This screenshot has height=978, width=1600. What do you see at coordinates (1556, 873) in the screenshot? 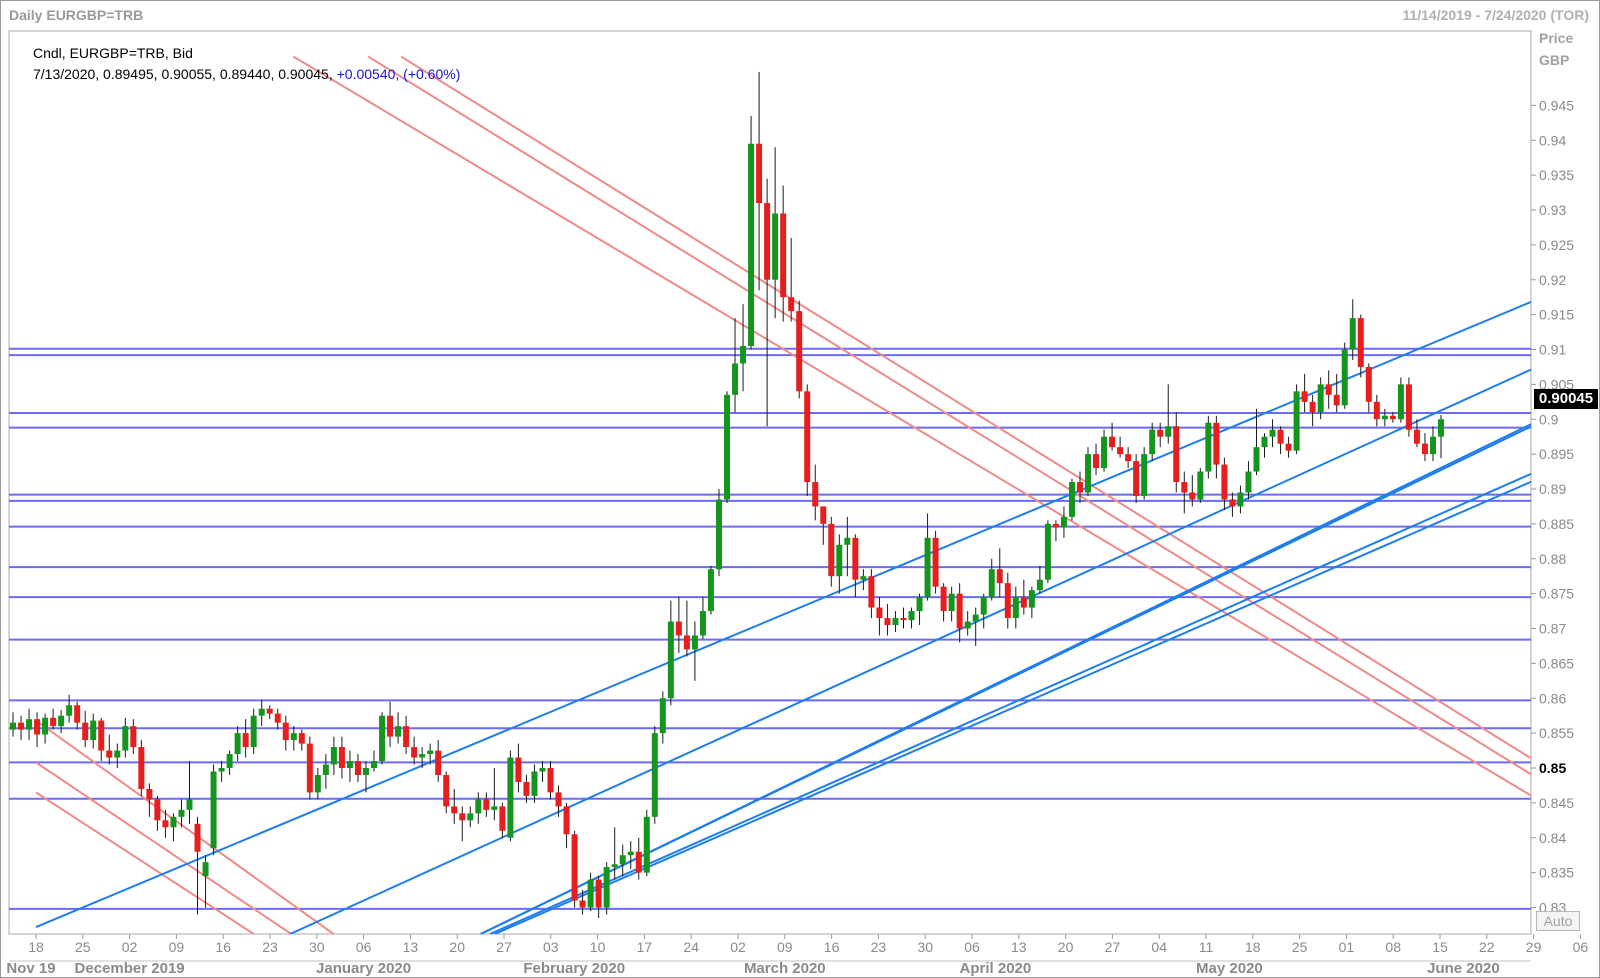
I see `price-tick-label: 0.835` at bounding box center [1556, 873].